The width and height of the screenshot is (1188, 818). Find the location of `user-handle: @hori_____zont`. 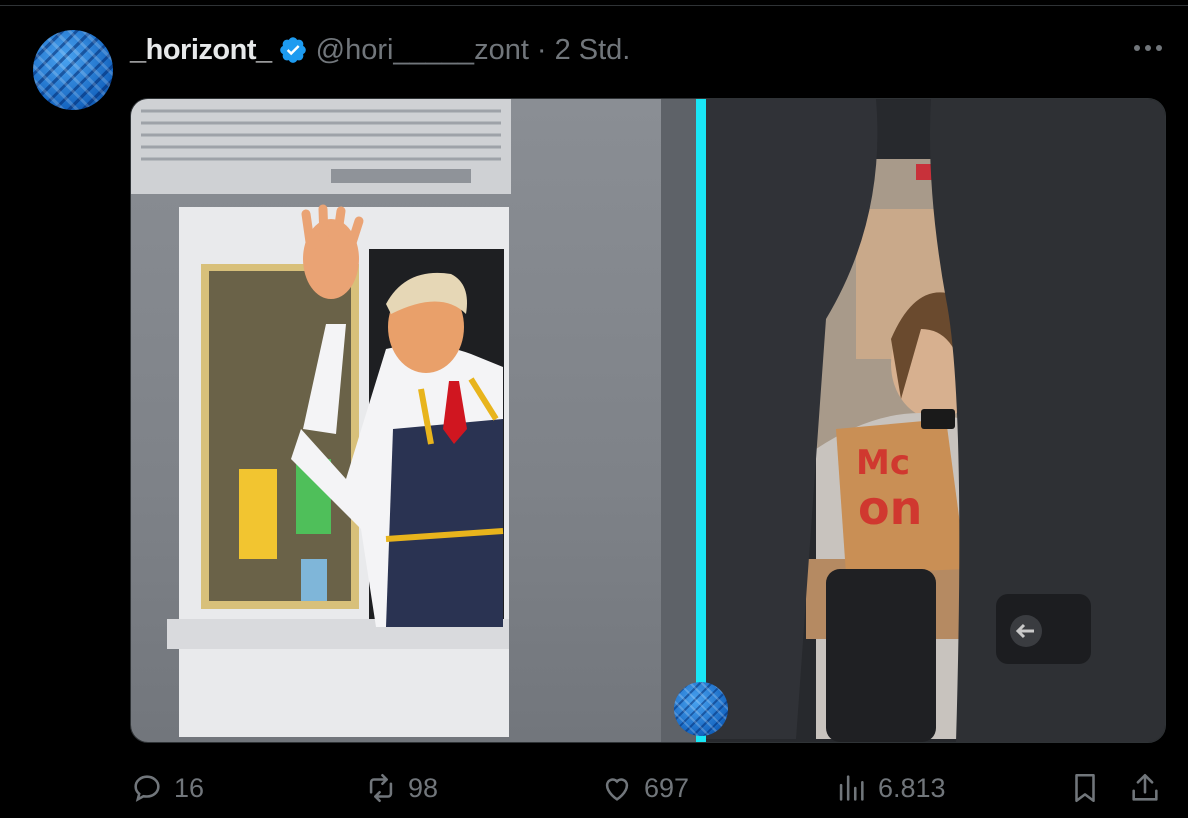

user-handle: @hori_____zont is located at coordinates (422, 50).